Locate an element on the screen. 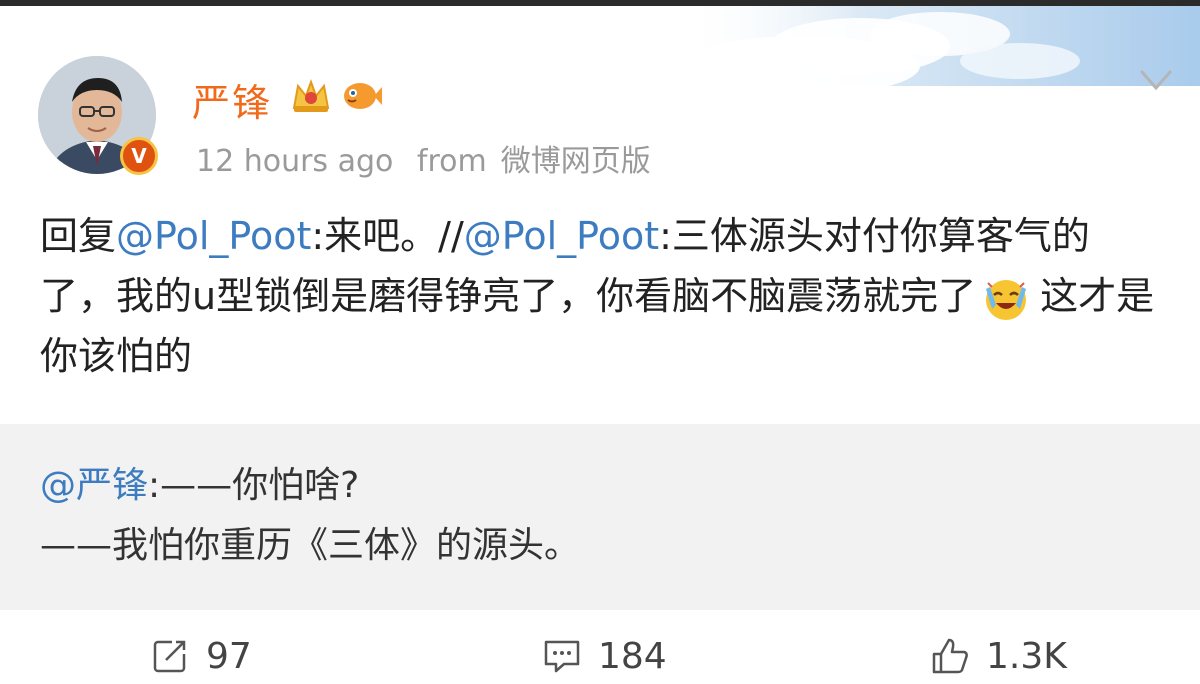 This screenshot has height=684, width=1200. quoted-line-1-text: :——你怕啥? is located at coordinates (254, 485).